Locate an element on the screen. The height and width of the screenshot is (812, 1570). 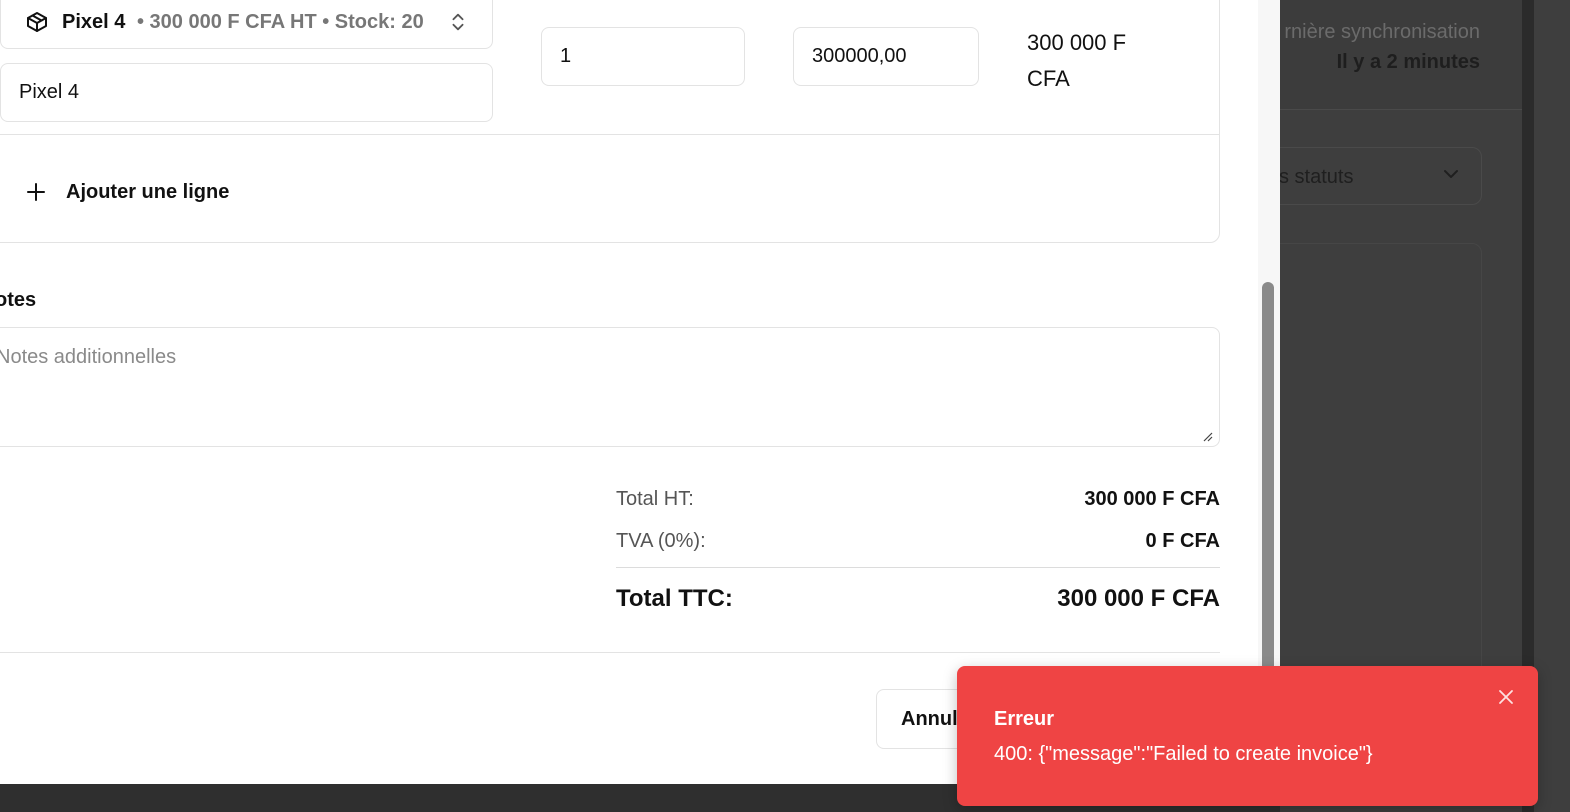
modal-scrollbar-thumb is located at coordinates (1268, 482).